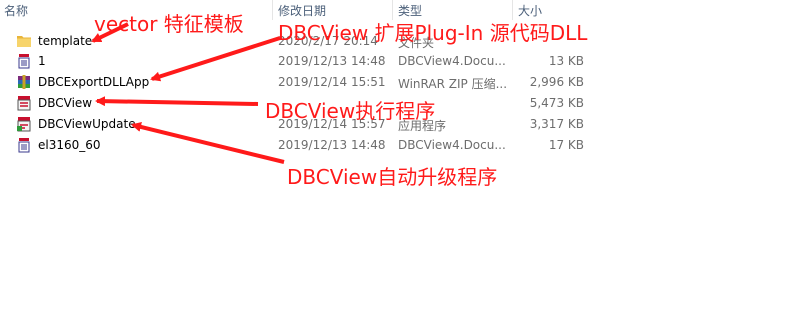 The width and height of the screenshot is (810, 320). Describe the element at coordinates (392, 177) in the screenshot. I see `annotation-update: DBCView自动升级程序` at that location.